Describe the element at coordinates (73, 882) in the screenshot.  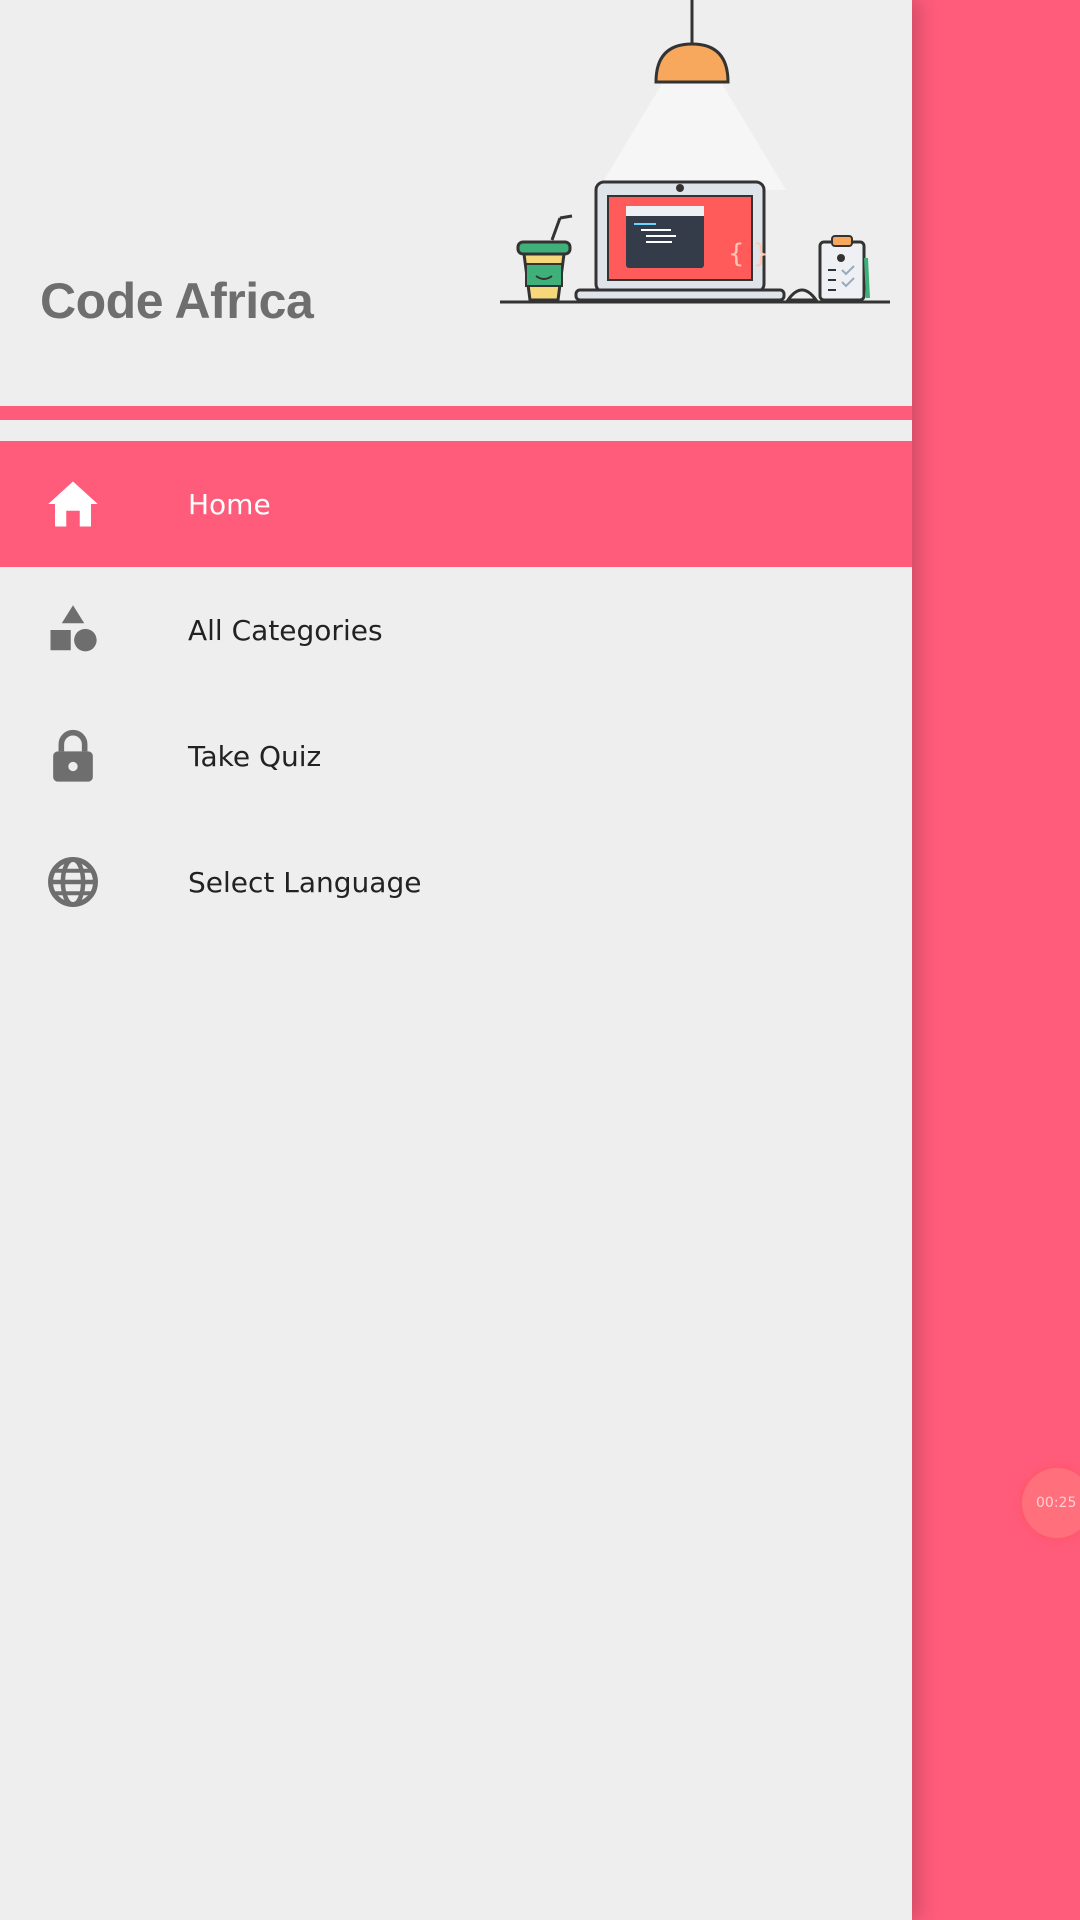
I see `globe-icon` at that location.